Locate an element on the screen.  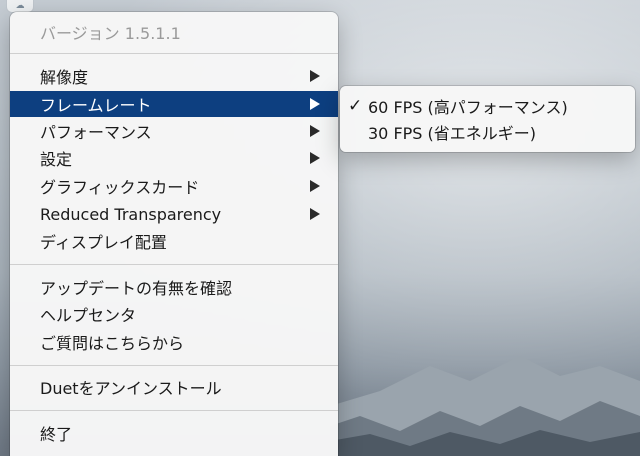
menu-item-quit: 終了 is located at coordinates (174, 433).